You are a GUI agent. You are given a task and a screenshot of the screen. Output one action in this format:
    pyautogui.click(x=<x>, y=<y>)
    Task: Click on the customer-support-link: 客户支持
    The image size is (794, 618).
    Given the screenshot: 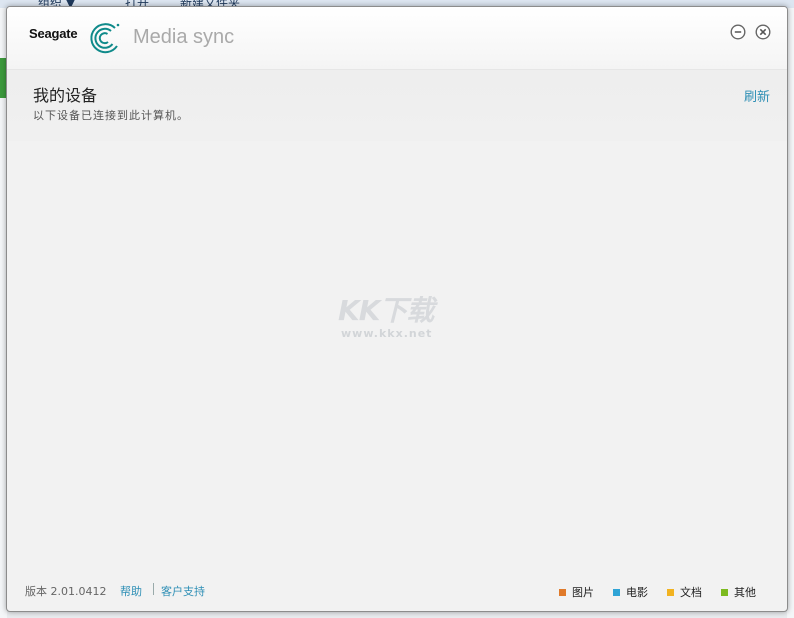 What is the action you would take?
    pyautogui.click(x=183, y=591)
    